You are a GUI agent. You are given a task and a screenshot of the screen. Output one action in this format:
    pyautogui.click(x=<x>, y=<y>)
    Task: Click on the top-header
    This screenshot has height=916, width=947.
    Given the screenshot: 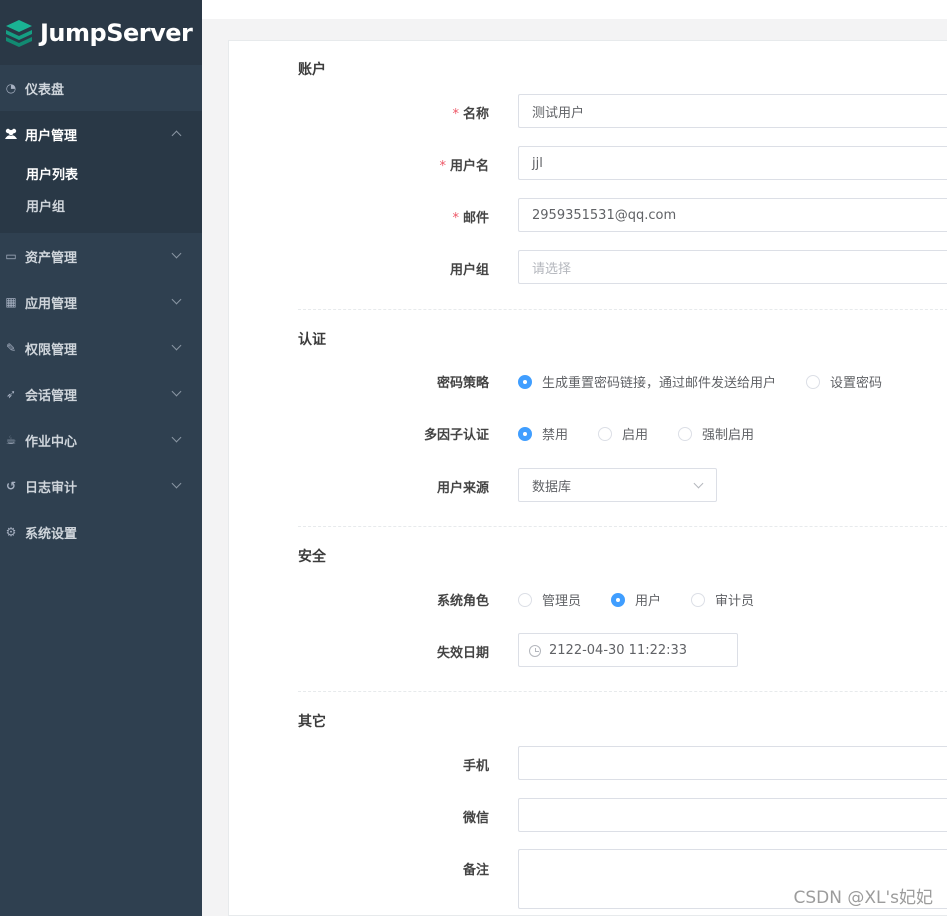 What is the action you would take?
    pyautogui.click(x=574, y=9)
    